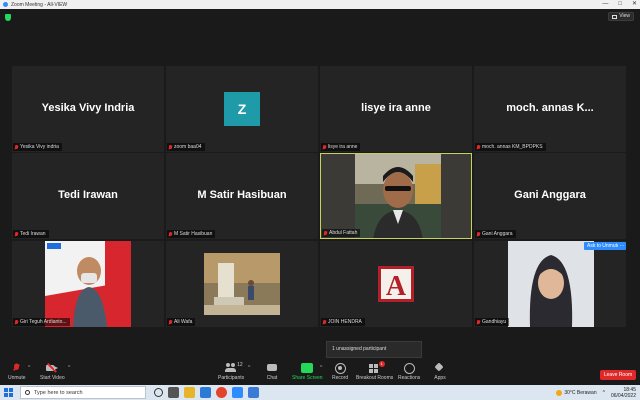 The height and width of the screenshot is (400, 640). I want to click on breakout-badge: 1, so click(381, 364).